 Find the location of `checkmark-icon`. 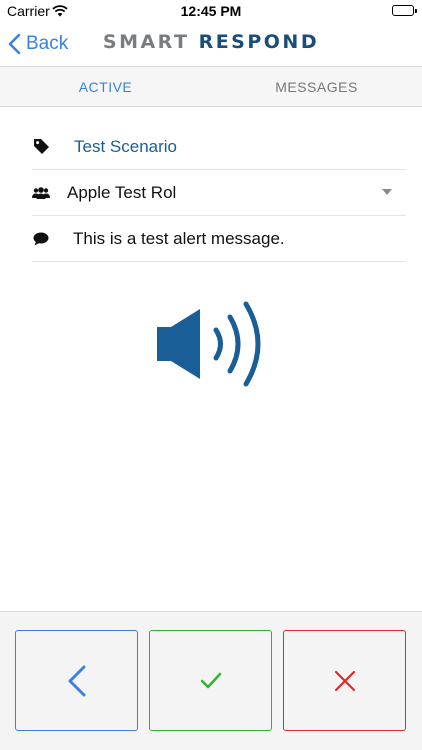

checkmark-icon is located at coordinates (210, 680).